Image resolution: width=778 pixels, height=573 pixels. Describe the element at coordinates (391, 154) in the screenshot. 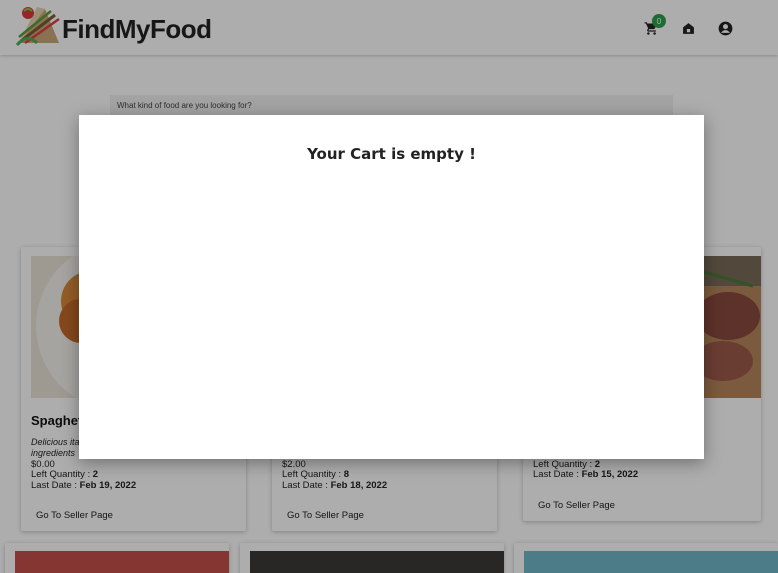

I see `cart-empty-message: Your Cart is empty !` at that location.